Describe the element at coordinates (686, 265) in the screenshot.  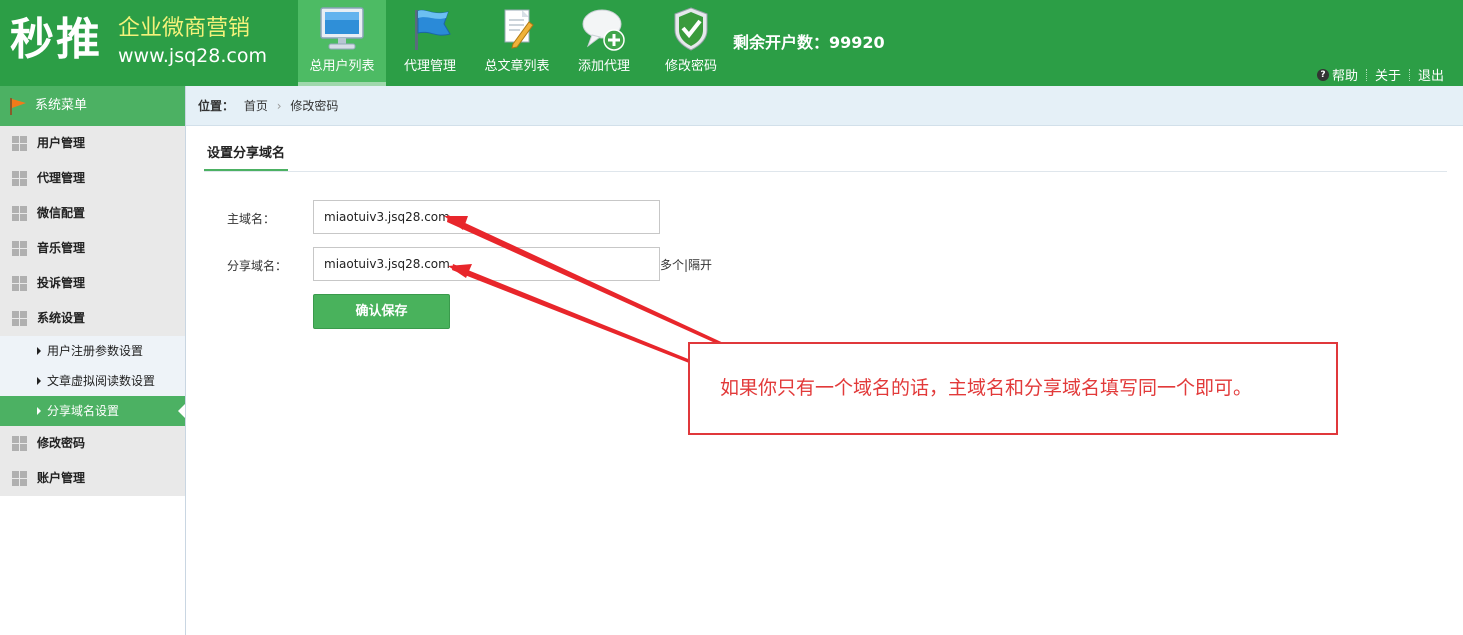
I see `share-domain-hint: 多个|隔开` at that location.